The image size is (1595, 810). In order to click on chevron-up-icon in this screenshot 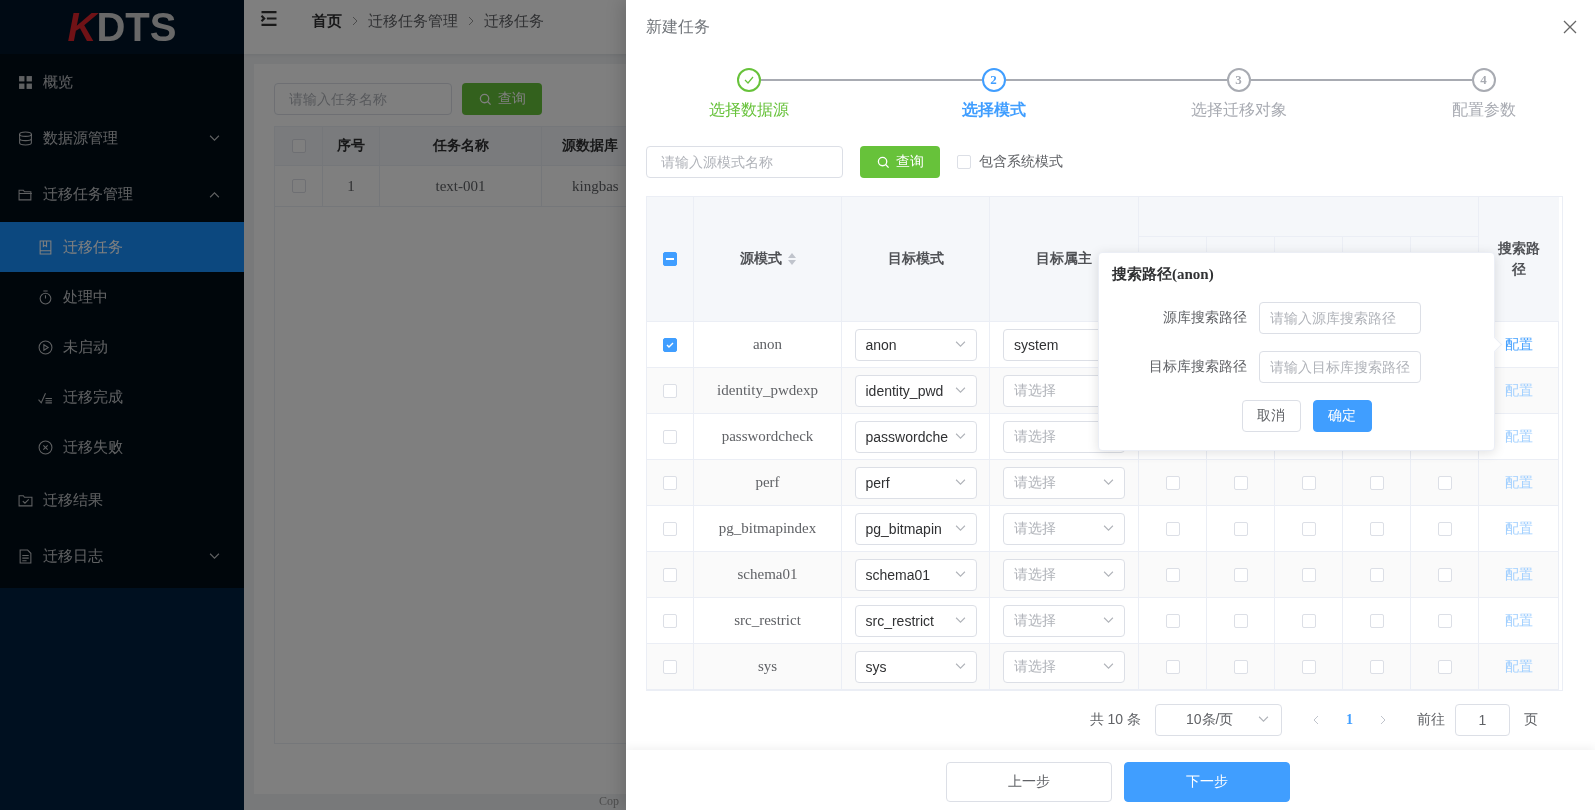, I will do `click(214, 194)`.